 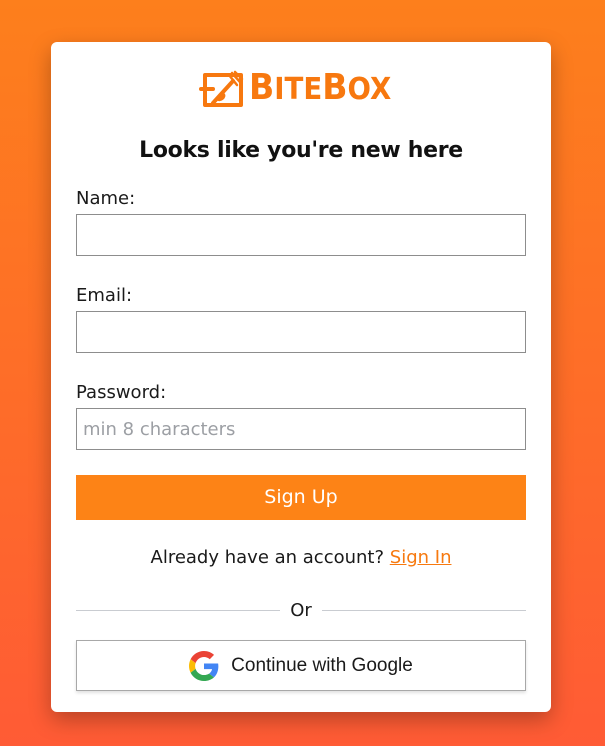 I want to click on account-prompt-text: Already have an account?, so click(x=267, y=557).